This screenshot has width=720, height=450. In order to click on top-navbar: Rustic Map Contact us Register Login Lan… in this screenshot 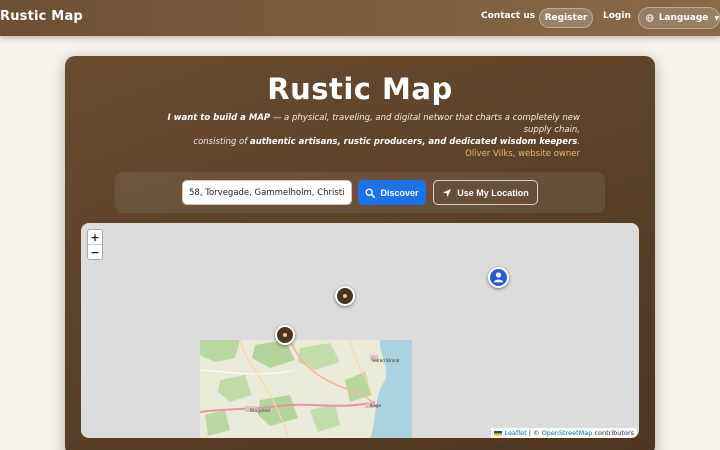, I will do `click(360, 18)`.